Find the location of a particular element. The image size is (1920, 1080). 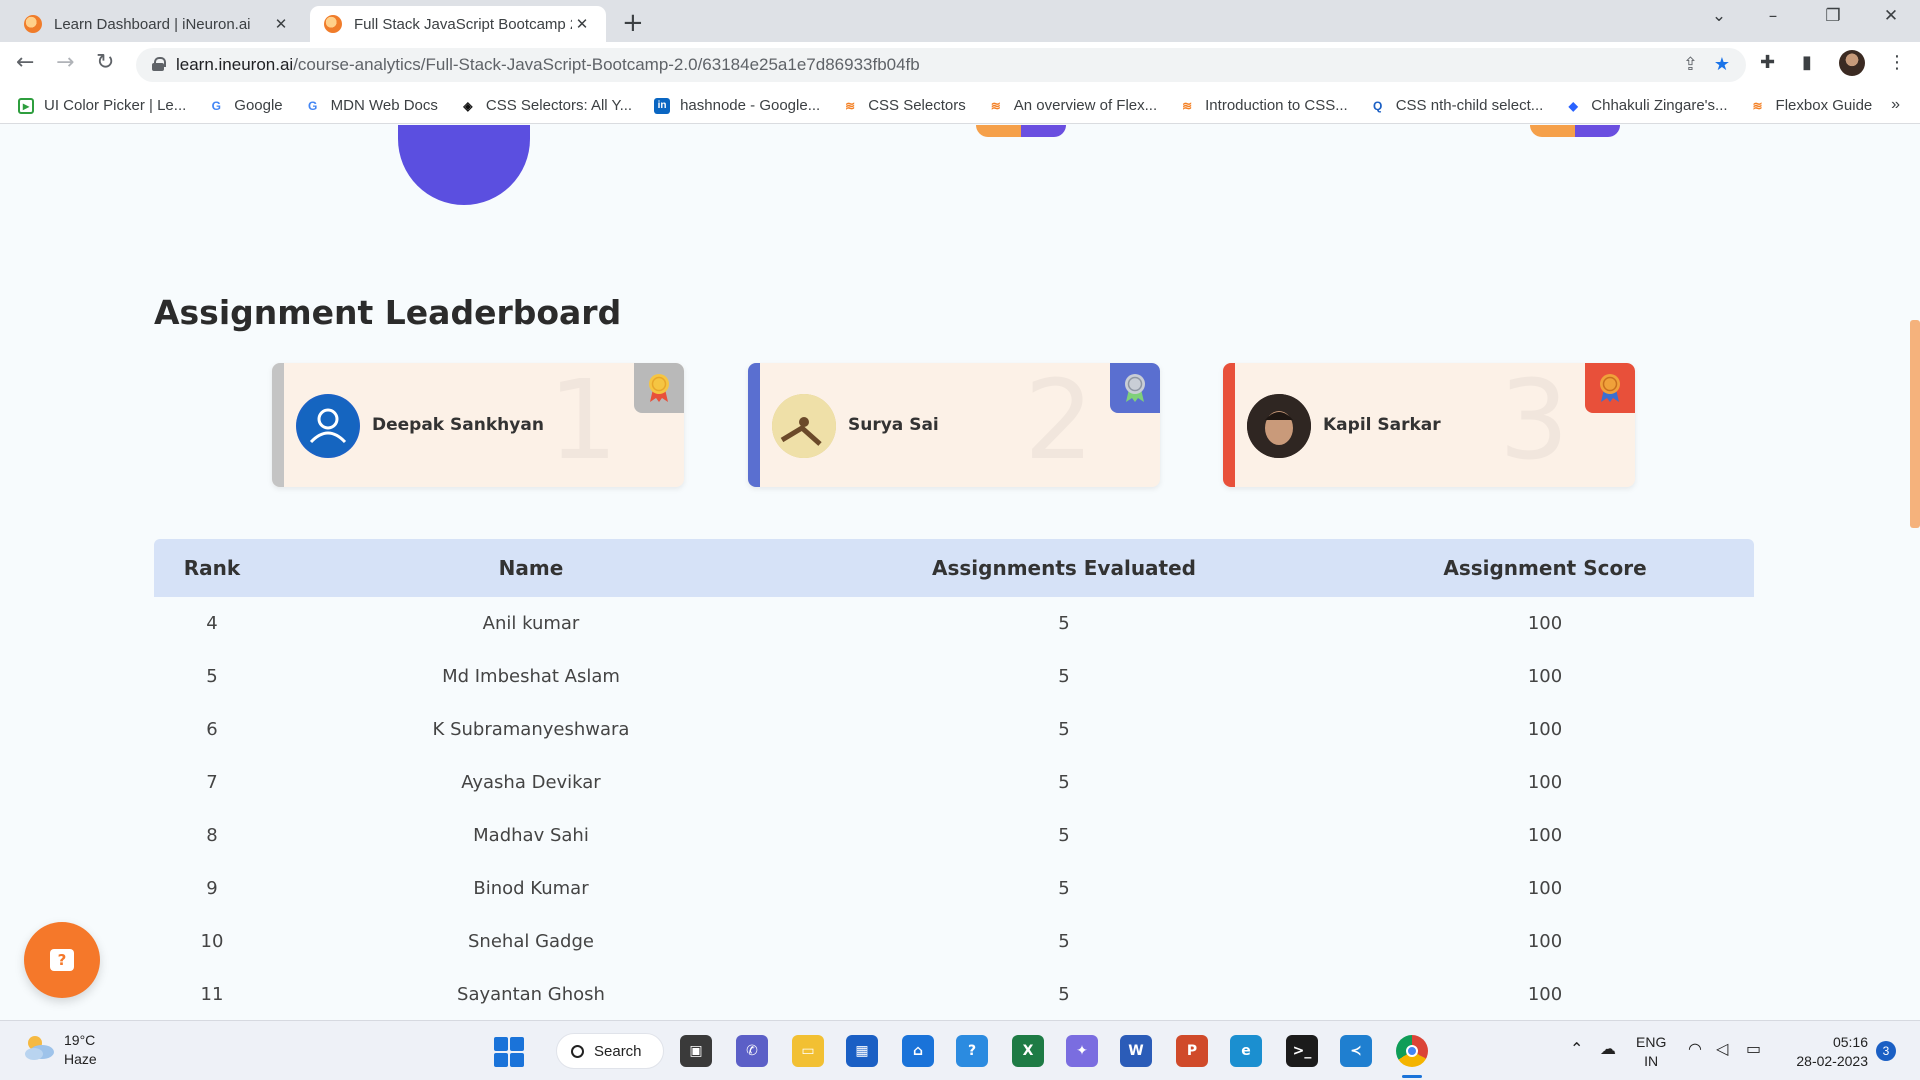

terminal-icon: >_ is located at coordinates (1302, 1051).